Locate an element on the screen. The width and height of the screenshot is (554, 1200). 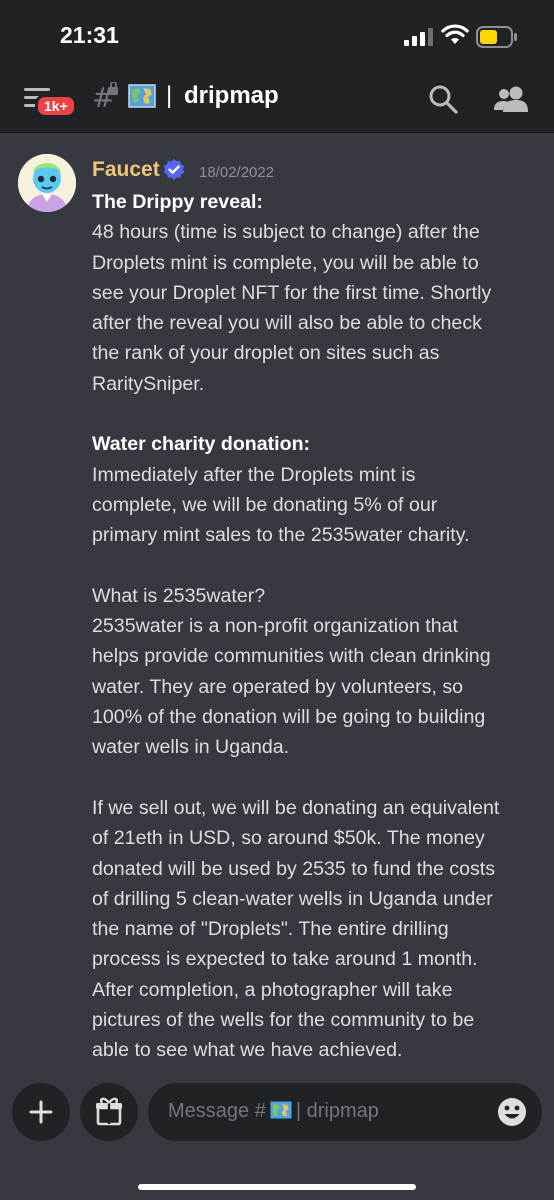
message-line: water wells in Uganda. is located at coordinates (191, 747).